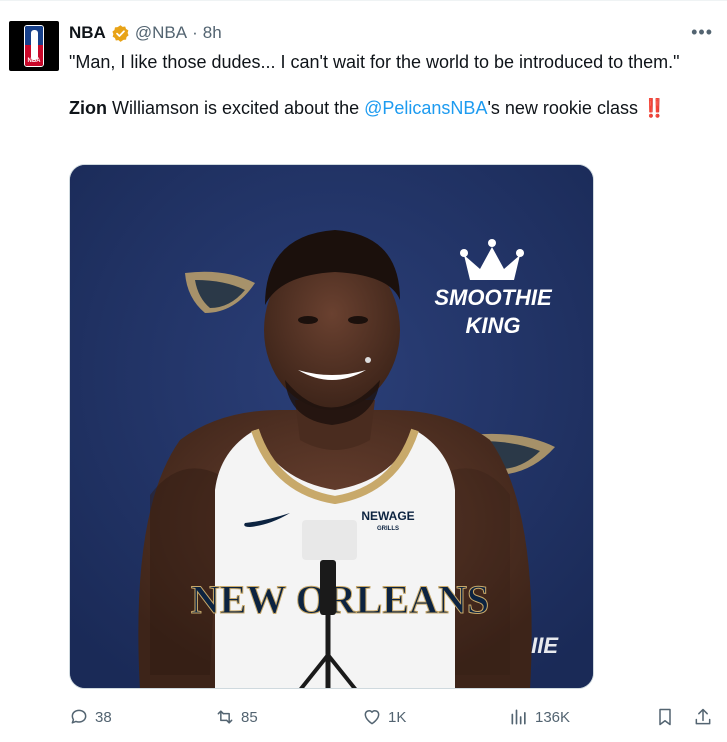 Image resolution: width=727 pixels, height=742 pixels. What do you see at coordinates (702, 32) in the screenshot?
I see `more-options-icon: •••` at bounding box center [702, 32].